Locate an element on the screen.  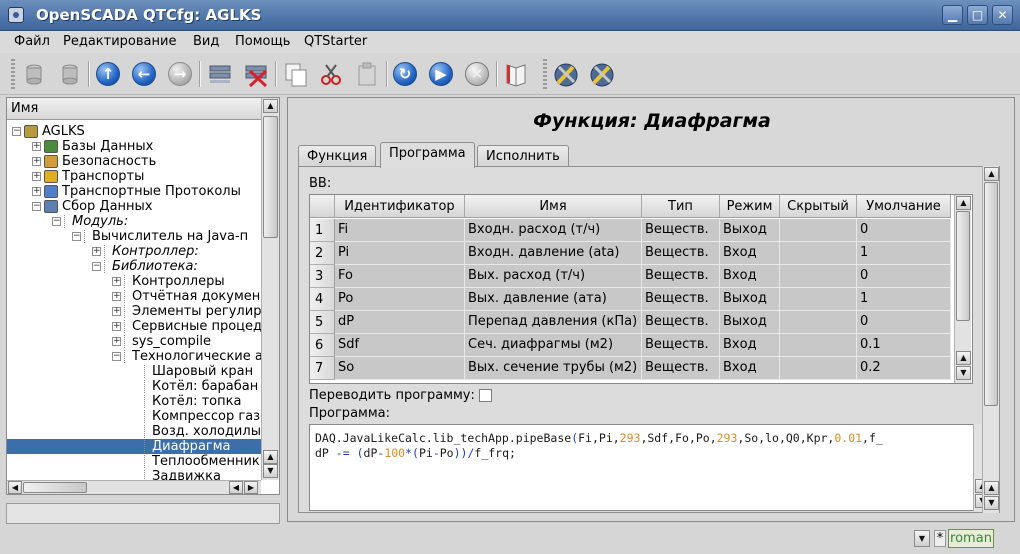
tree-item: Котёл: барабан is located at coordinates (134, 386).